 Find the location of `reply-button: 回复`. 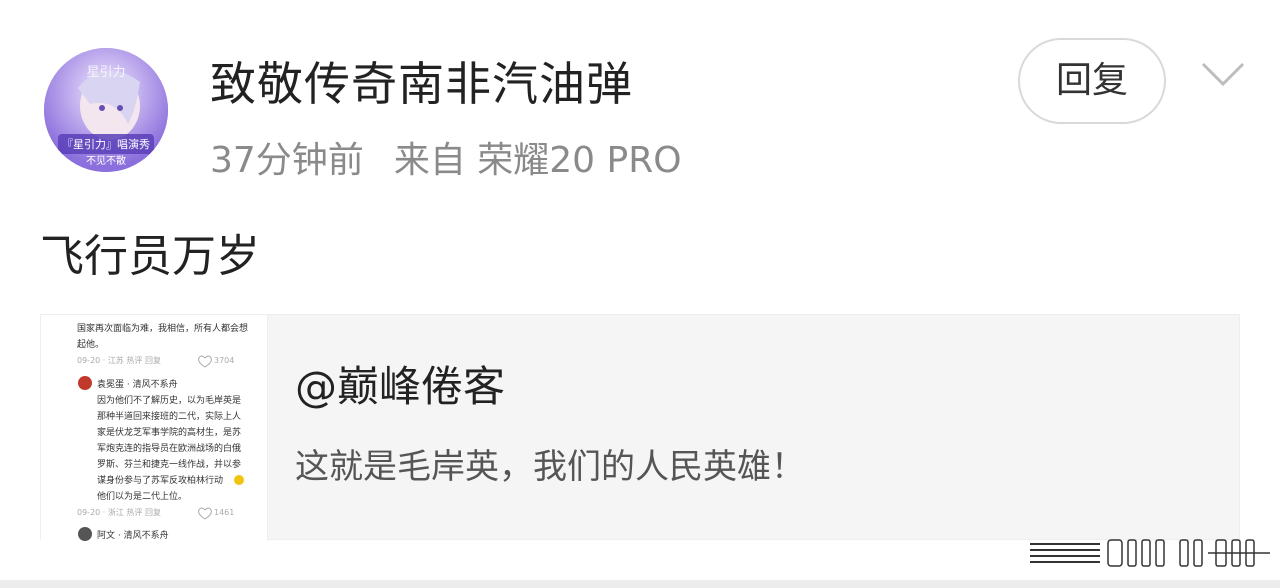

reply-button: 回复 is located at coordinates (1092, 81).